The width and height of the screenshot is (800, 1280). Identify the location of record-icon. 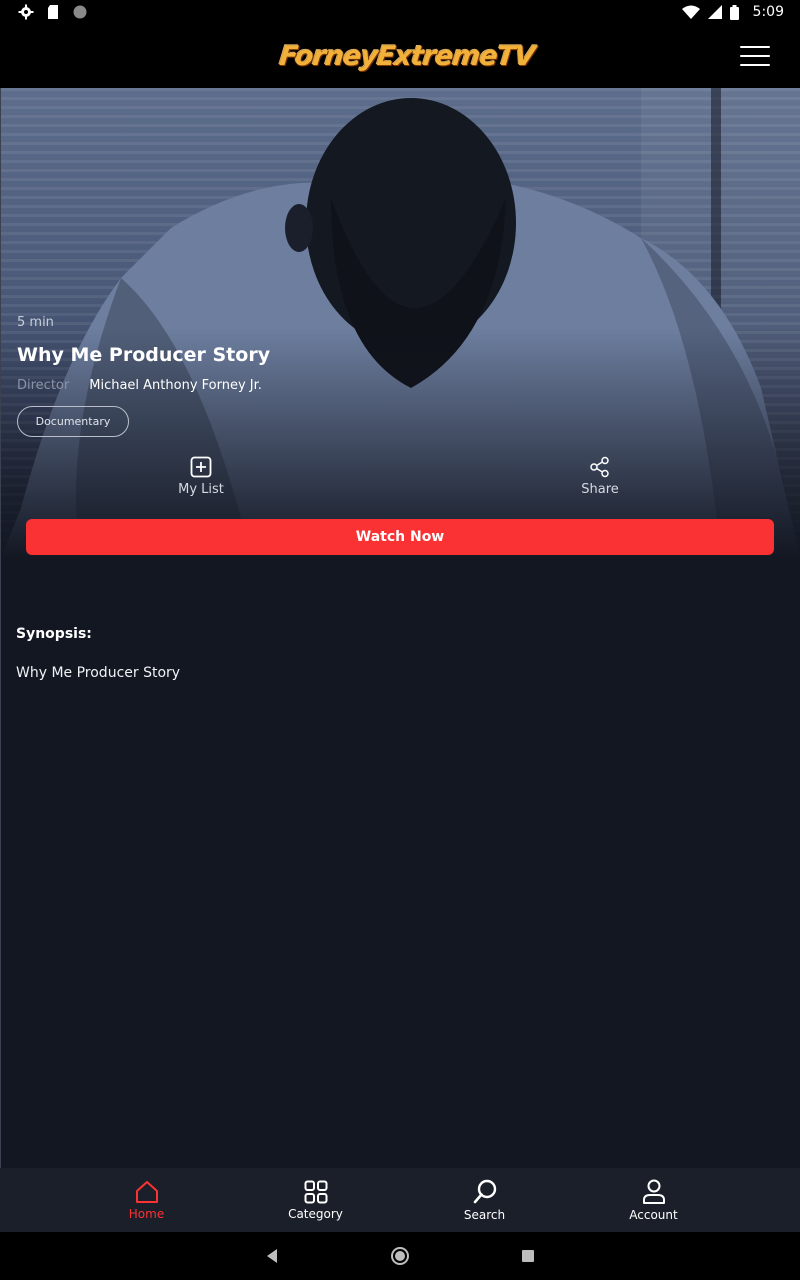
(80, 12).